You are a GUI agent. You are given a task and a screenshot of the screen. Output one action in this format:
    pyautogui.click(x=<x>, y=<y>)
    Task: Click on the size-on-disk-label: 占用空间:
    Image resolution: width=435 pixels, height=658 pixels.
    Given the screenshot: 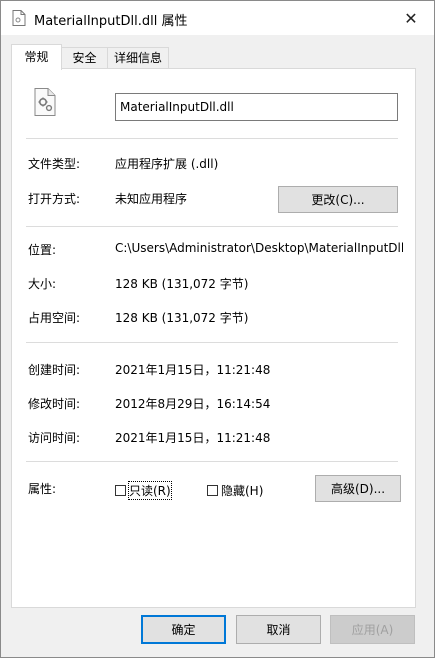 What is the action you would take?
    pyautogui.click(x=54, y=318)
    